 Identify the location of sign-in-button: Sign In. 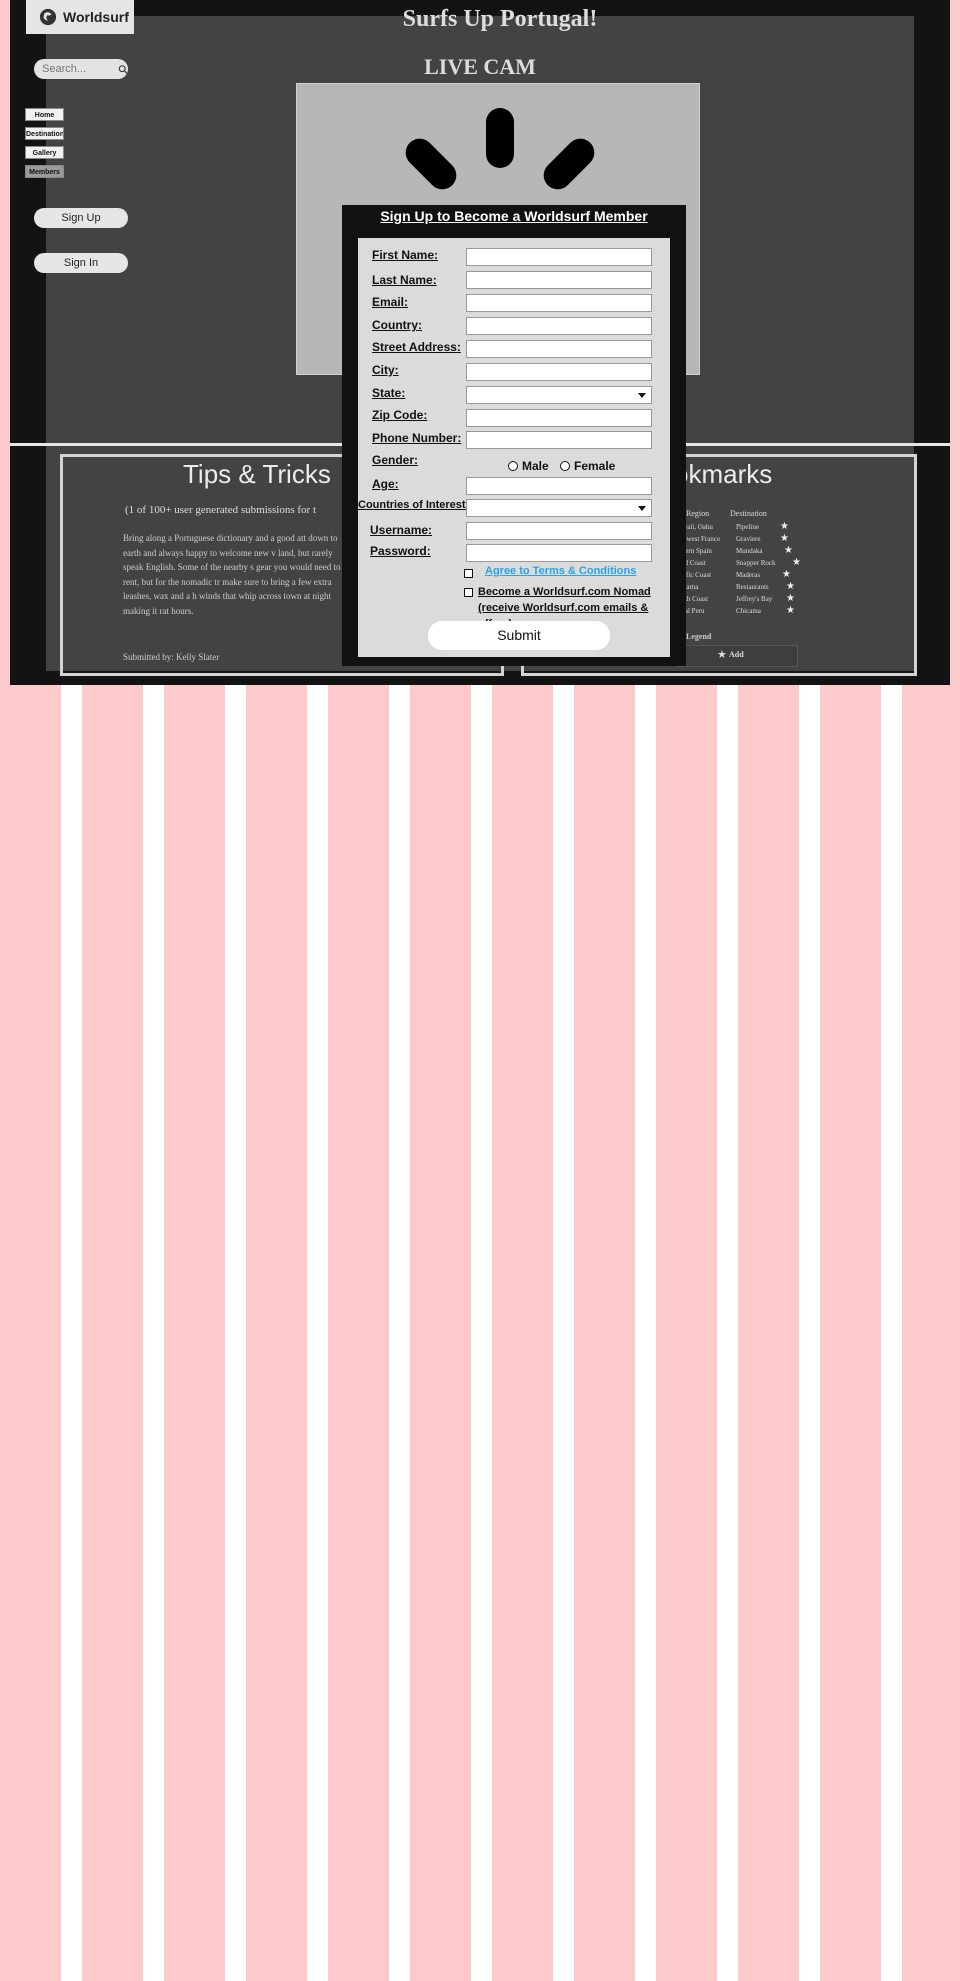
(81, 263).